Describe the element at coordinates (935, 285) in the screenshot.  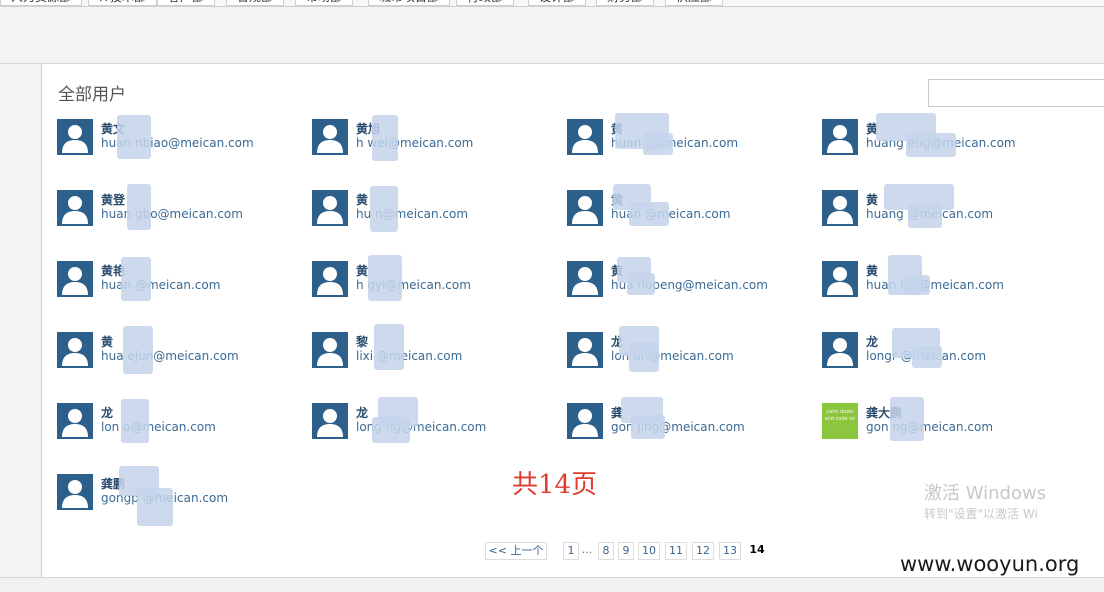
I see `user-email: huan hui@meican.com` at that location.